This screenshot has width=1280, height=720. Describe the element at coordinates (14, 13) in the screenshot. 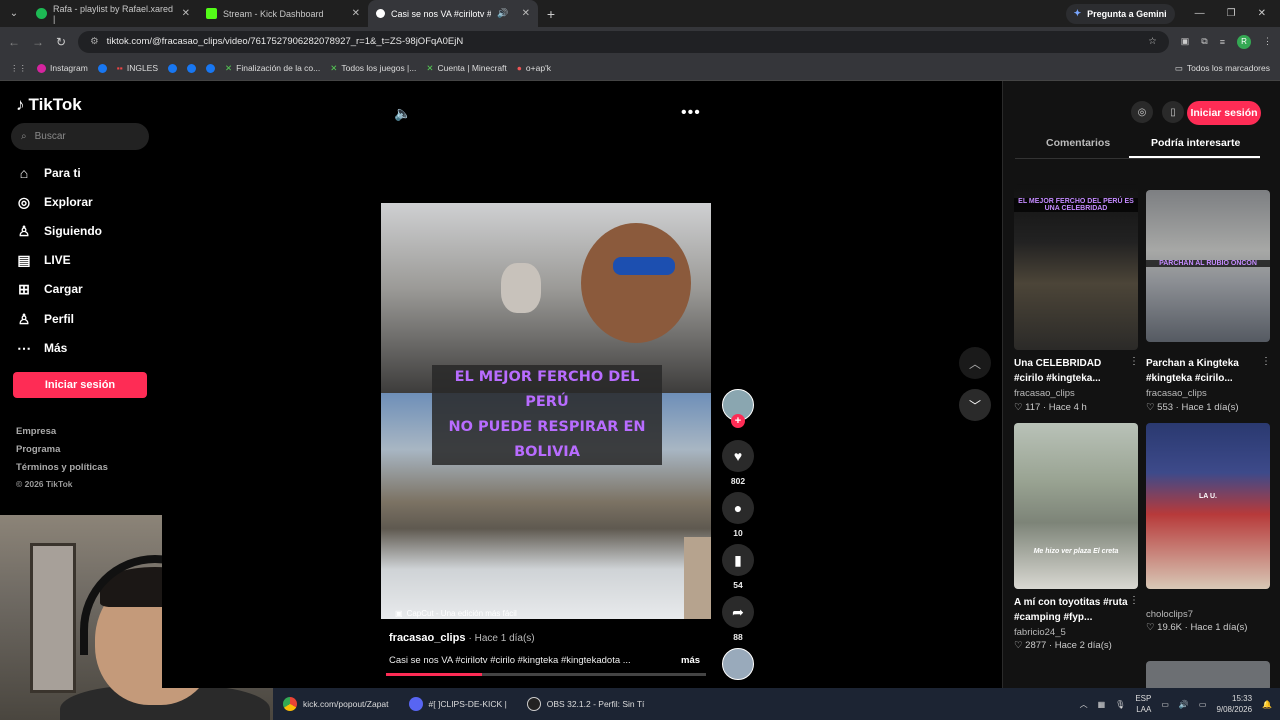

I see `tab-search-icon: ⌄` at that location.